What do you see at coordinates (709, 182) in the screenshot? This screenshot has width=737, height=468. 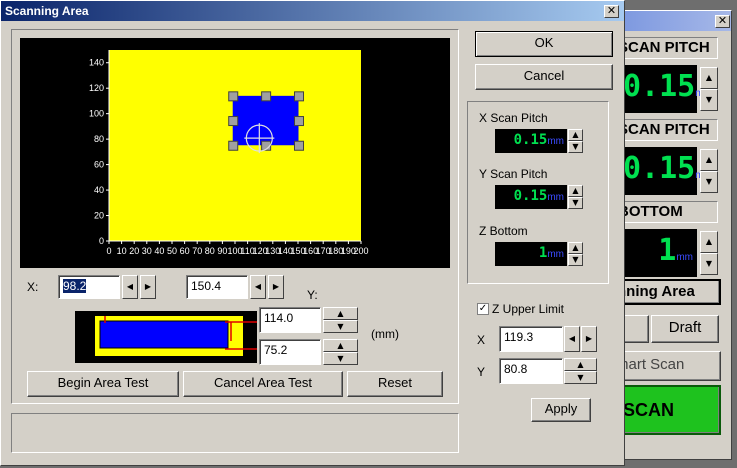 I see `y-pitch-down-button: ▼` at bounding box center [709, 182].